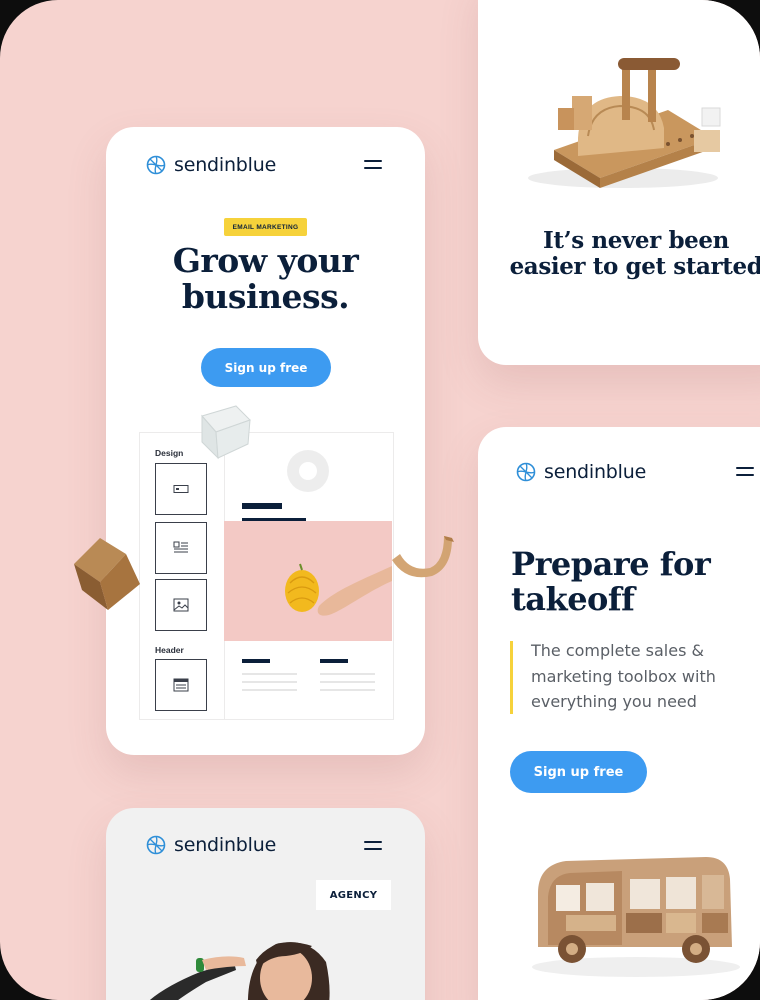 Image resolution: width=760 pixels, height=1000 pixels. I want to click on text-block-tile, so click(181, 548).